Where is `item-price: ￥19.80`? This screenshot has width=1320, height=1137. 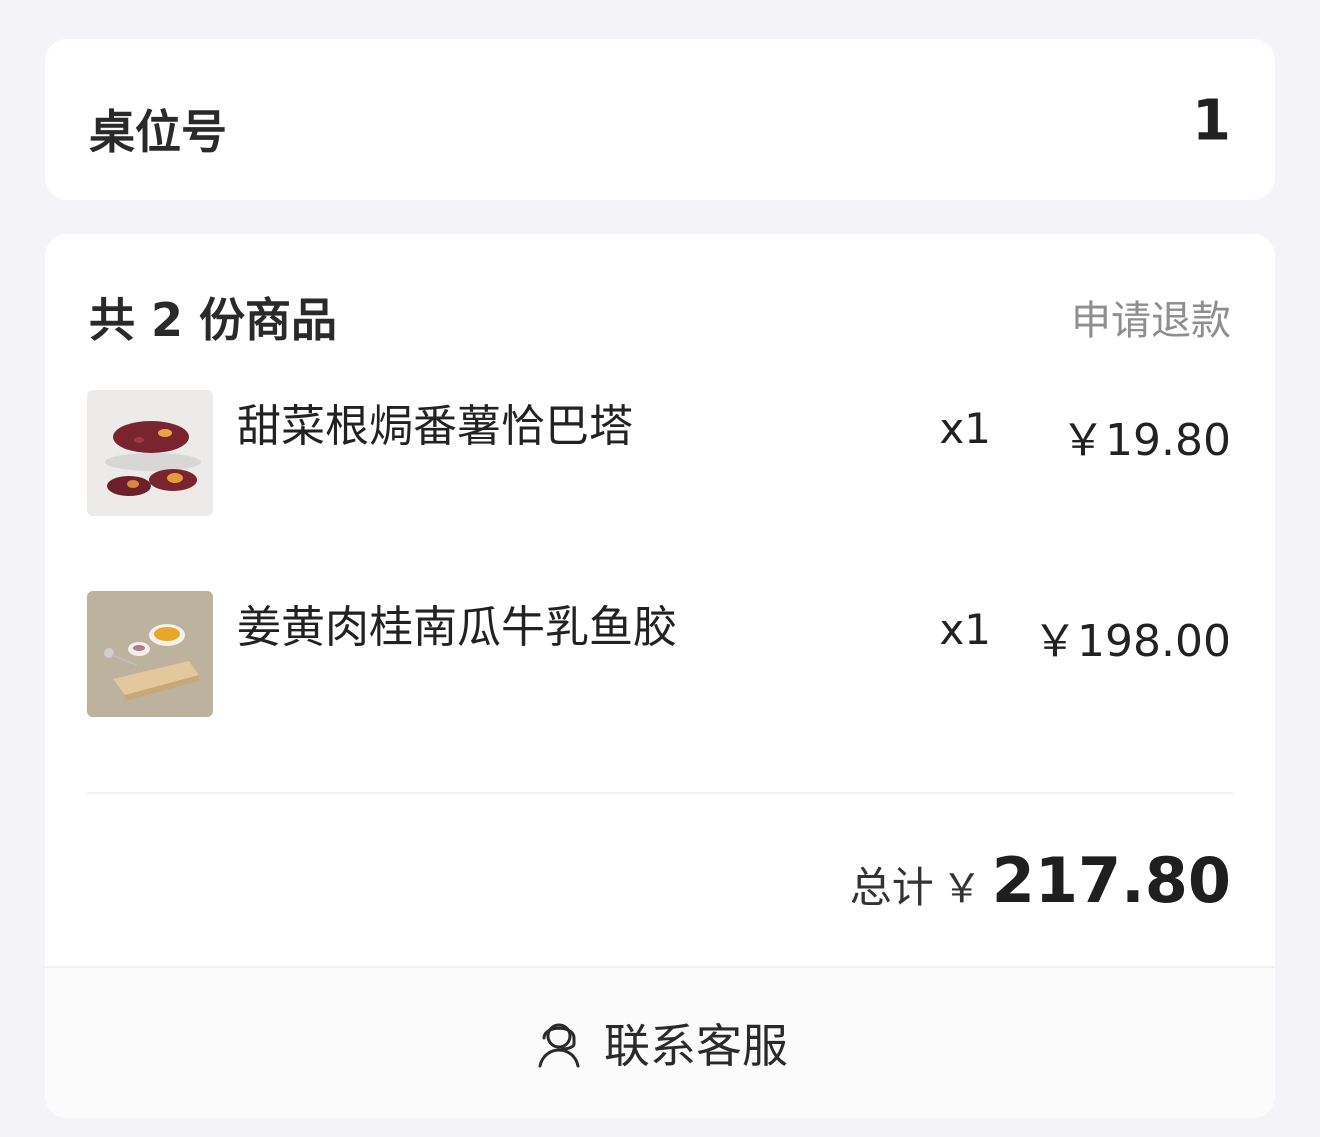
item-price: ￥19.80 is located at coordinates (1146, 440).